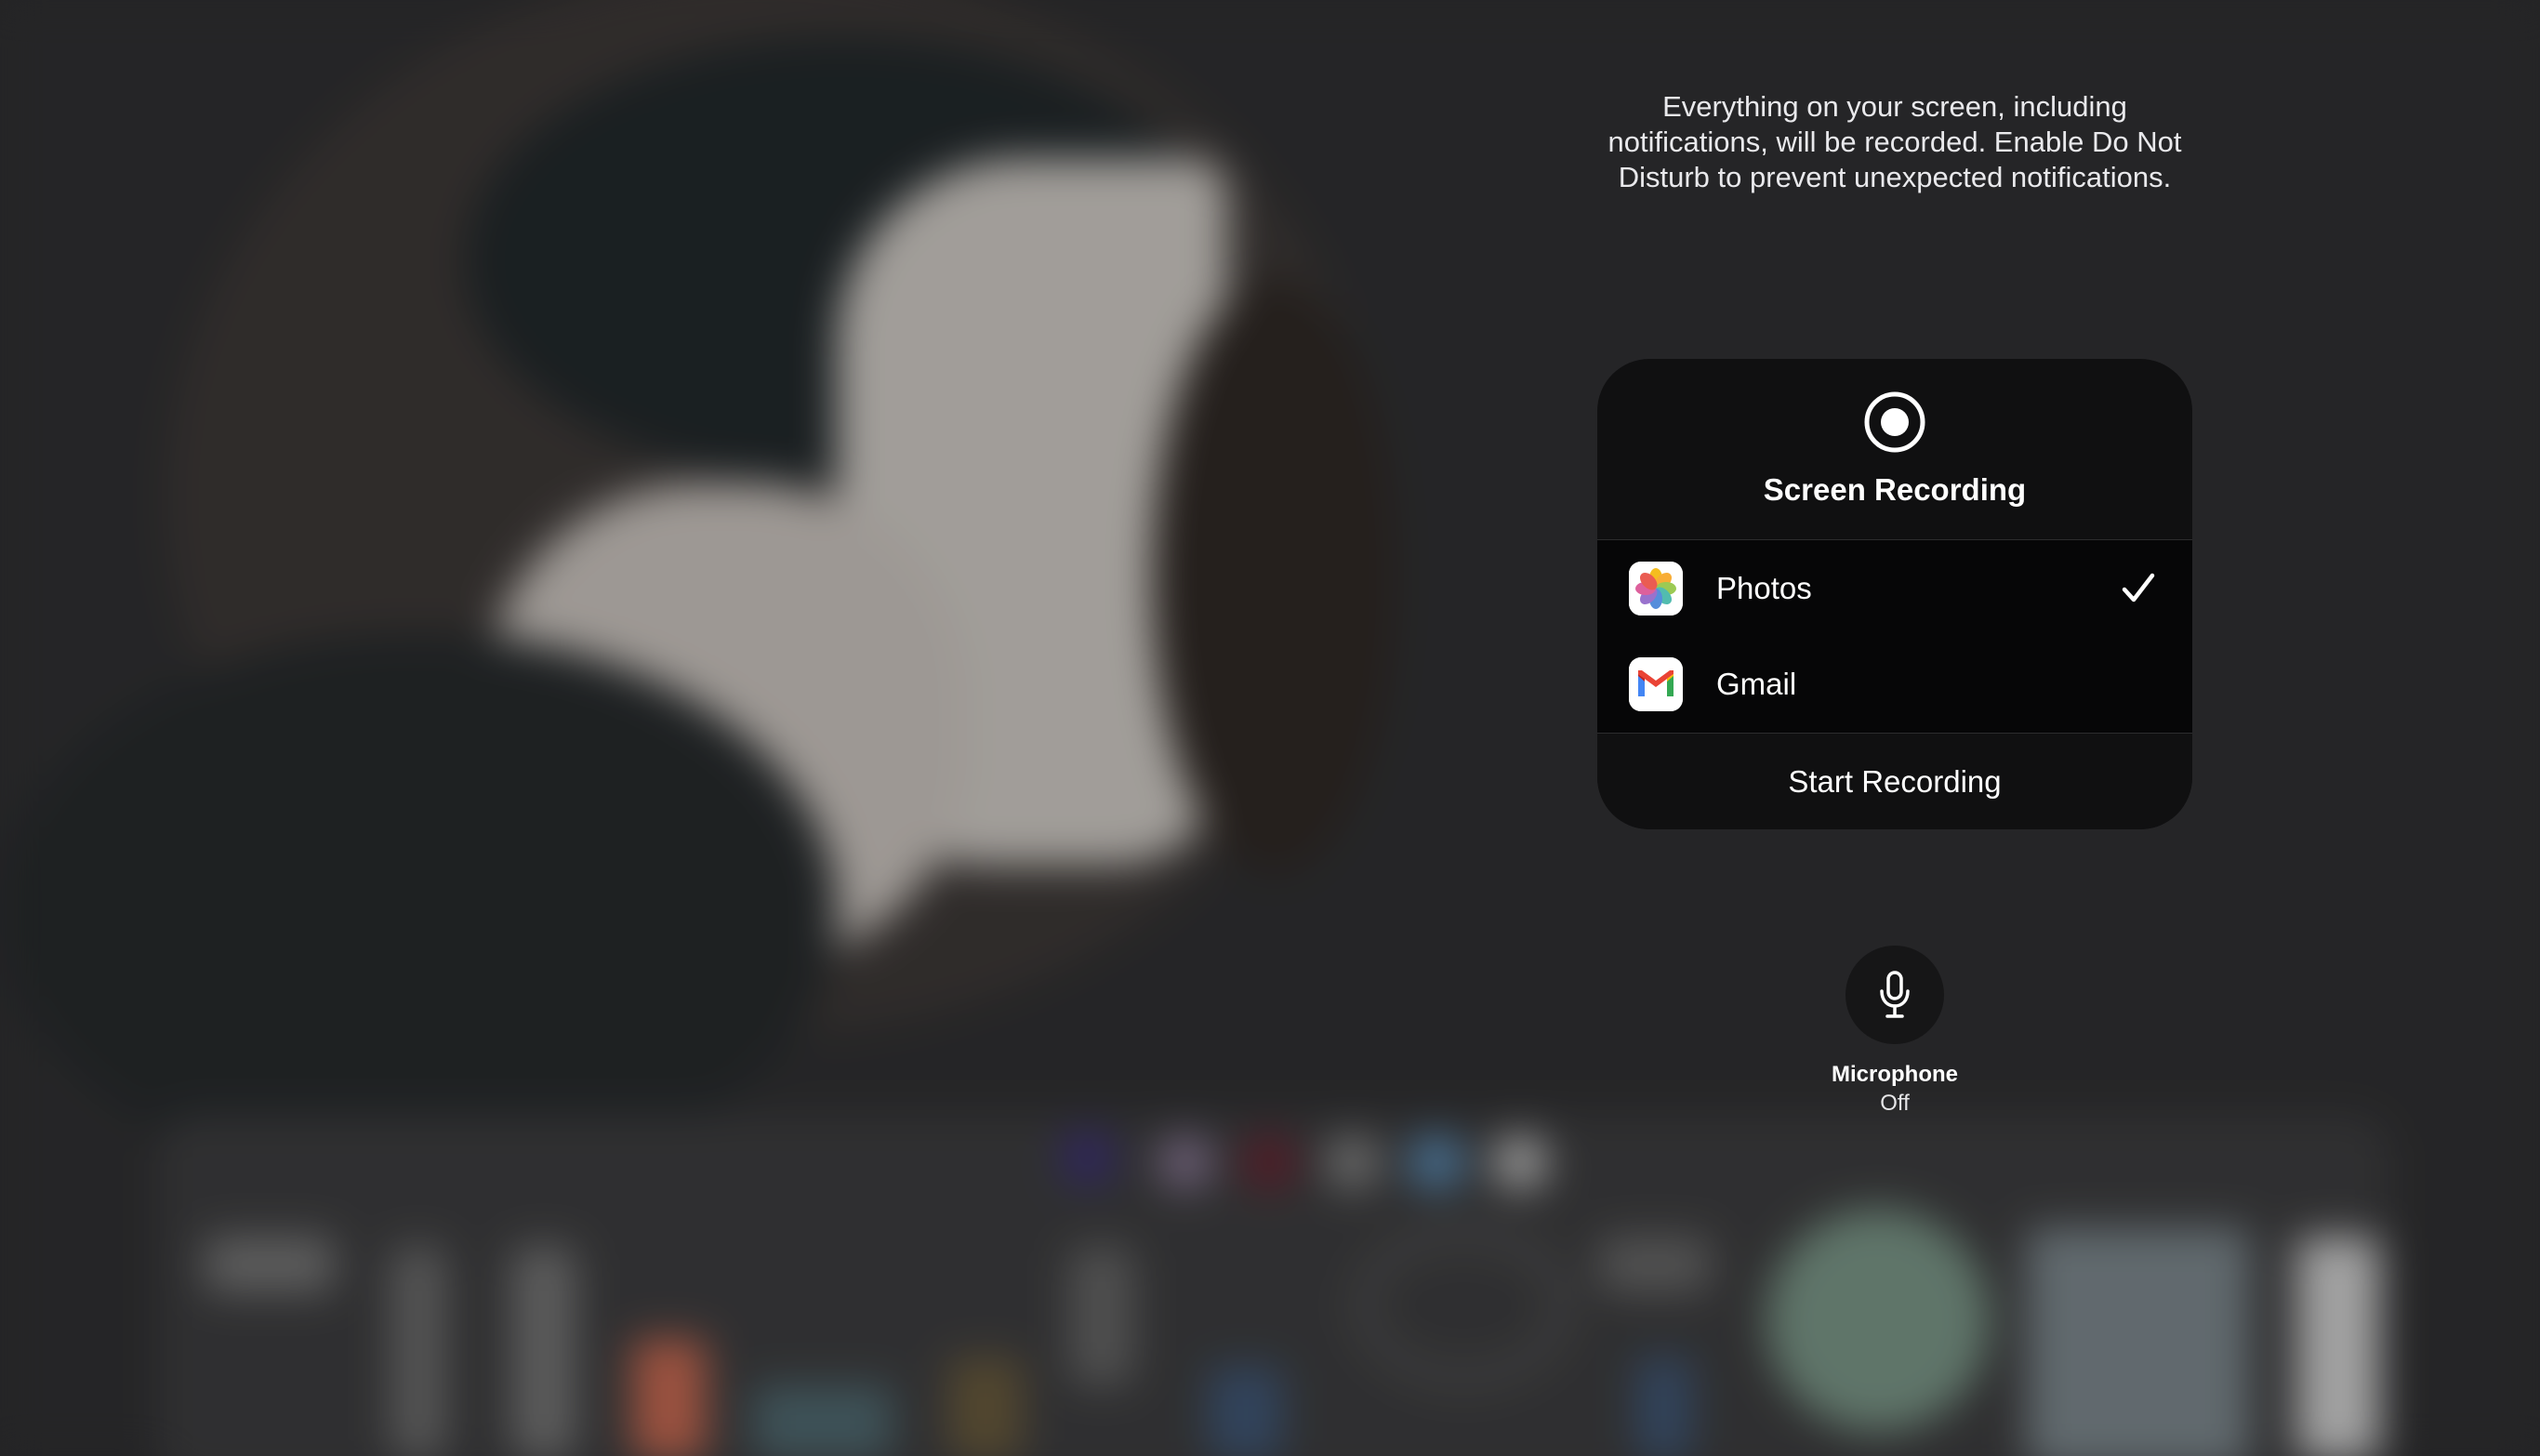  I want to click on app-label-gmail: Gmail, so click(1756, 684).